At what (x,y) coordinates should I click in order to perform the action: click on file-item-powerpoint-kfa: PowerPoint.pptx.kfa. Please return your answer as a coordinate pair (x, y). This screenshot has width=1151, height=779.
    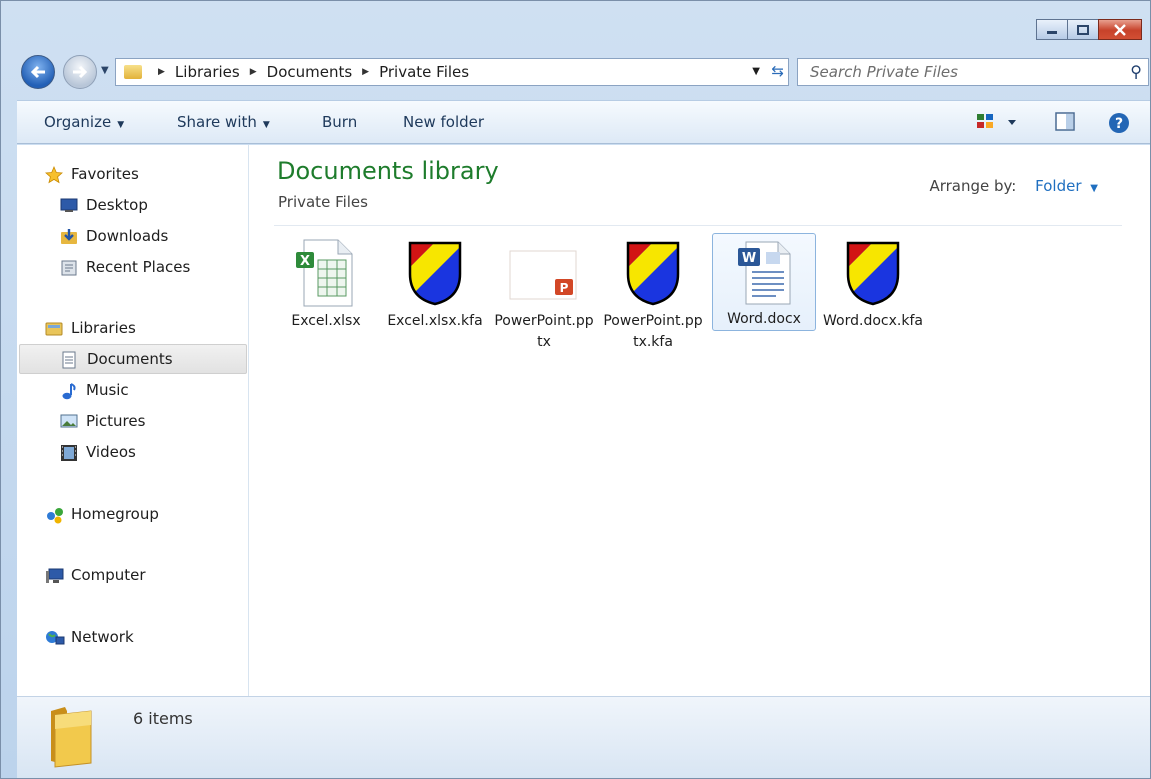
    Looking at the image, I should click on (653, 294).